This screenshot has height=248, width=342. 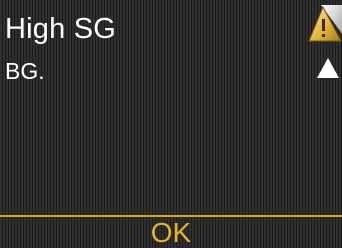 What do you see at coordinates (60, 29) in the screenshot?
I see `alert-title: High SG` at bounding box center [60, 29].